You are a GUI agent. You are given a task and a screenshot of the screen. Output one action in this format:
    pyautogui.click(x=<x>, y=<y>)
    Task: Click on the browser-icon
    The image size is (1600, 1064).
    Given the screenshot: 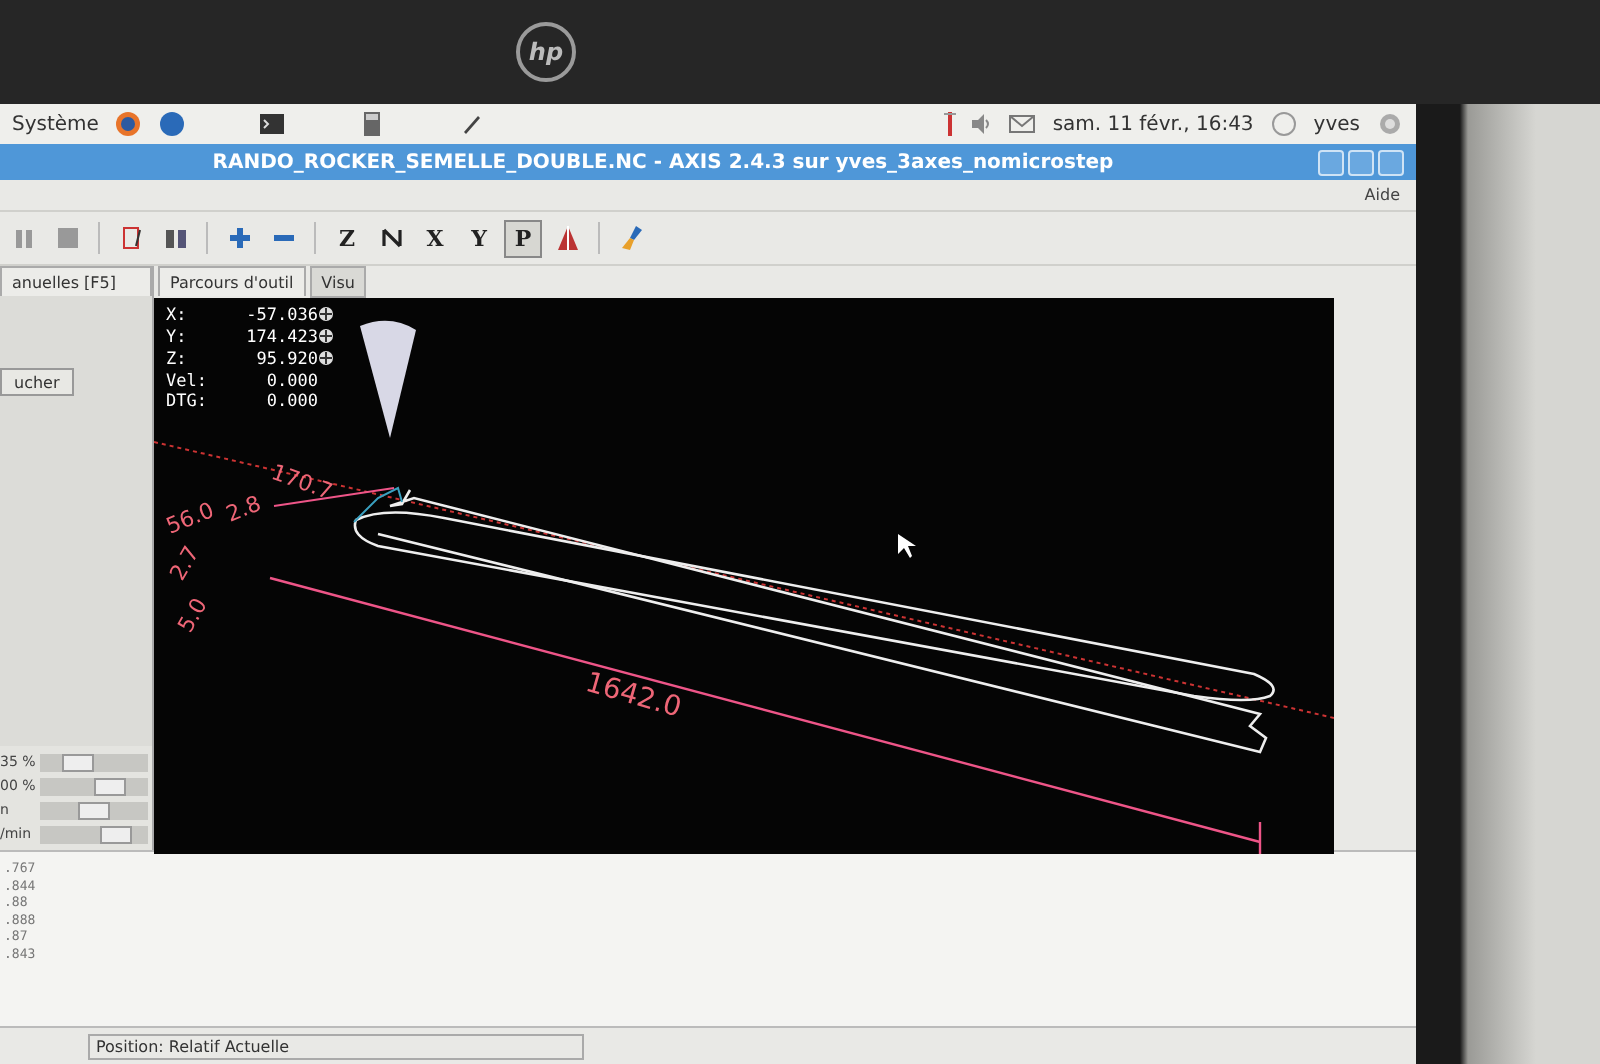 What is the action you would take?
    pyautogui.click(x=128, y=124)
    